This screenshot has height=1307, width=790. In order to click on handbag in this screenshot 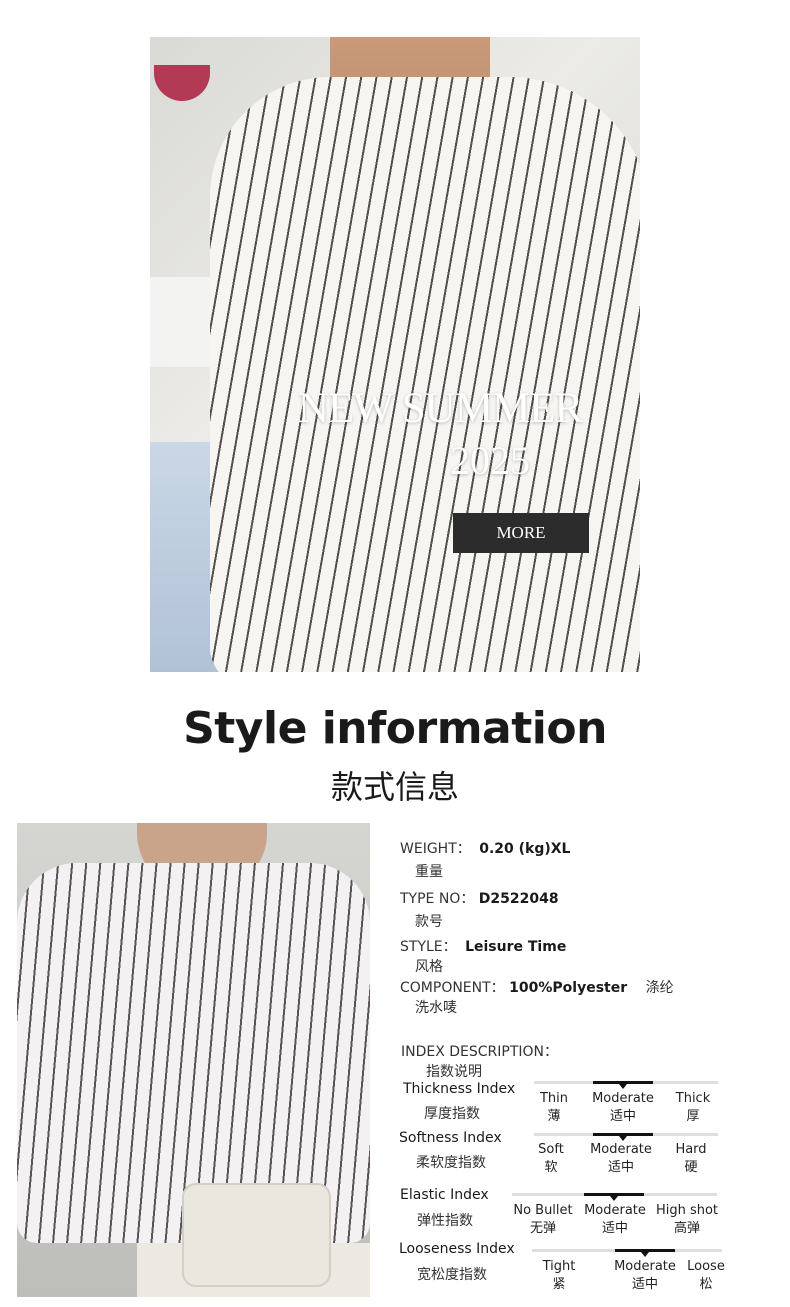, I will do `click(256, 1235)`.